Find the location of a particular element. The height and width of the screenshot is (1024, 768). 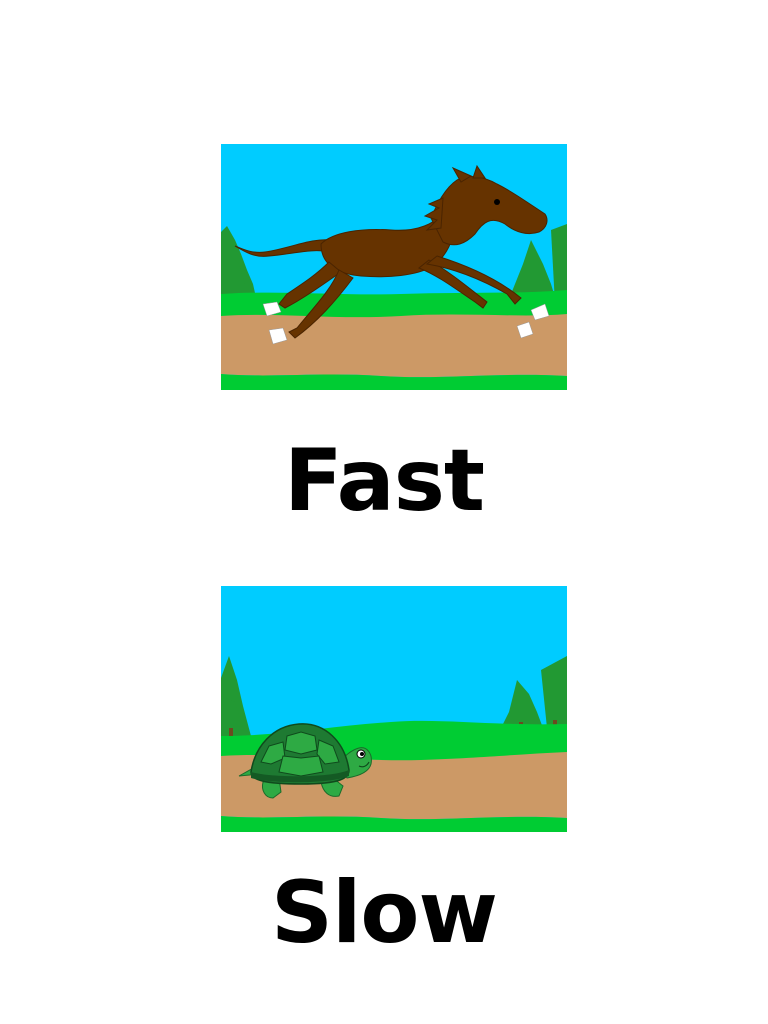

dirt-path is located at coordinates (394, 346).